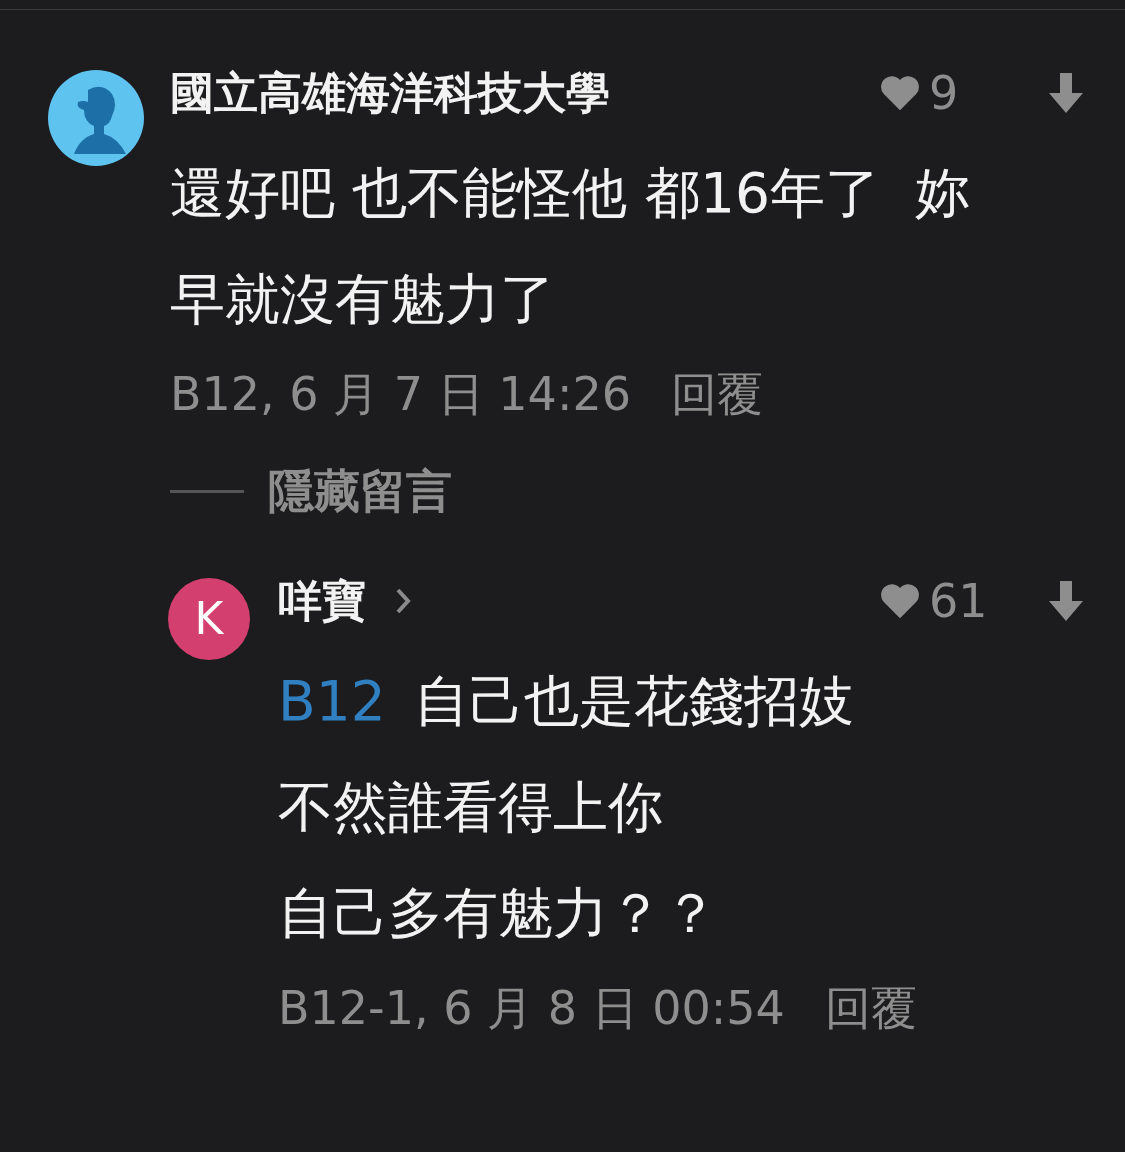 The width and height of the screenshot is (1125, 1152). What do you see at coordinates (531, 1008) in the screenshot?
I see `comment-meta: B12-1, 6 月 8 日 00:54` at bounding box center [531, 1008].